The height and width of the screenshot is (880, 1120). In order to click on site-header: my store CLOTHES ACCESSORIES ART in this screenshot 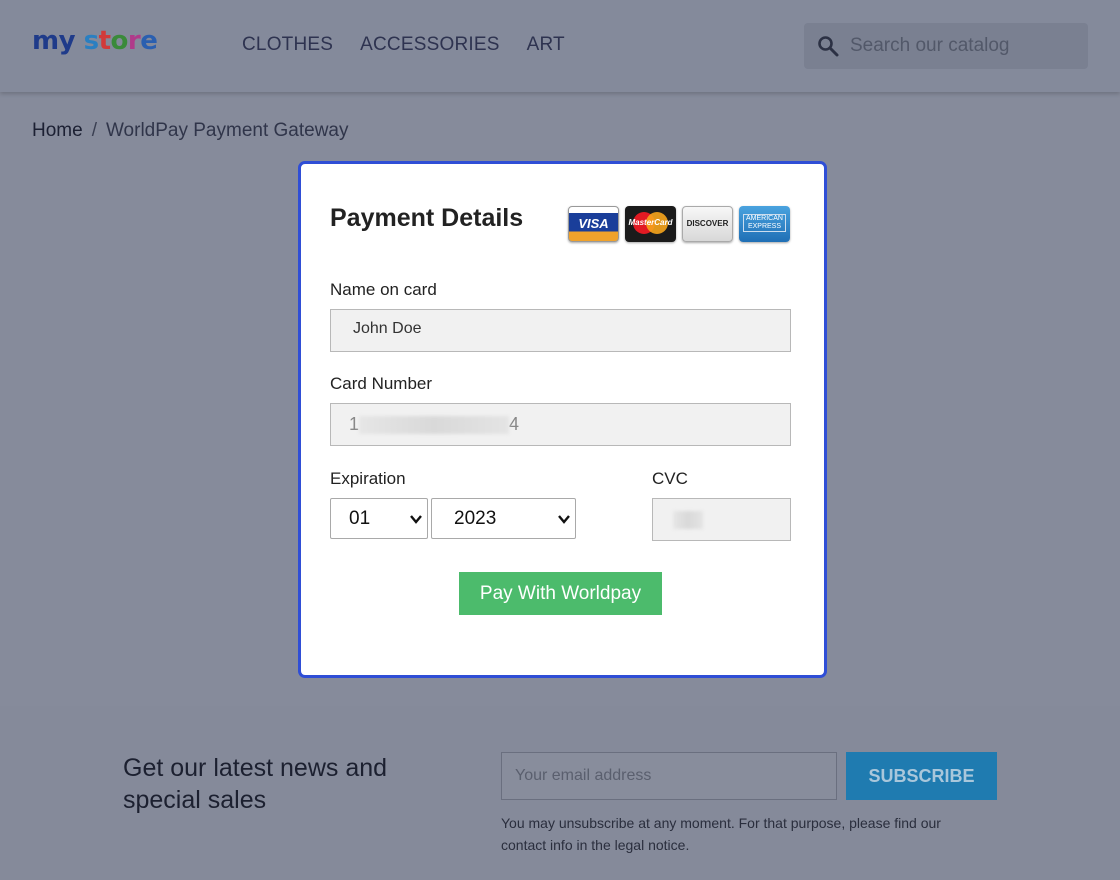, I will do `click(560, 46)`.